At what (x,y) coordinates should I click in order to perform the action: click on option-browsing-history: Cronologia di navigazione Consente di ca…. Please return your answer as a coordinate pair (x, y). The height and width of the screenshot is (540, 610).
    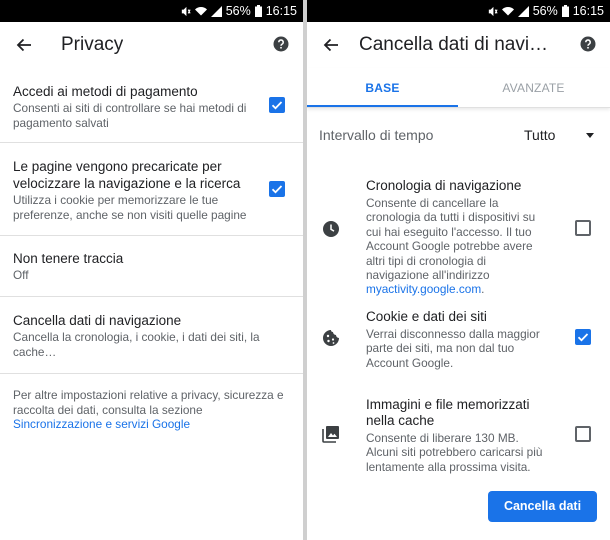
    Looking at the image, I should click on (458, 236).